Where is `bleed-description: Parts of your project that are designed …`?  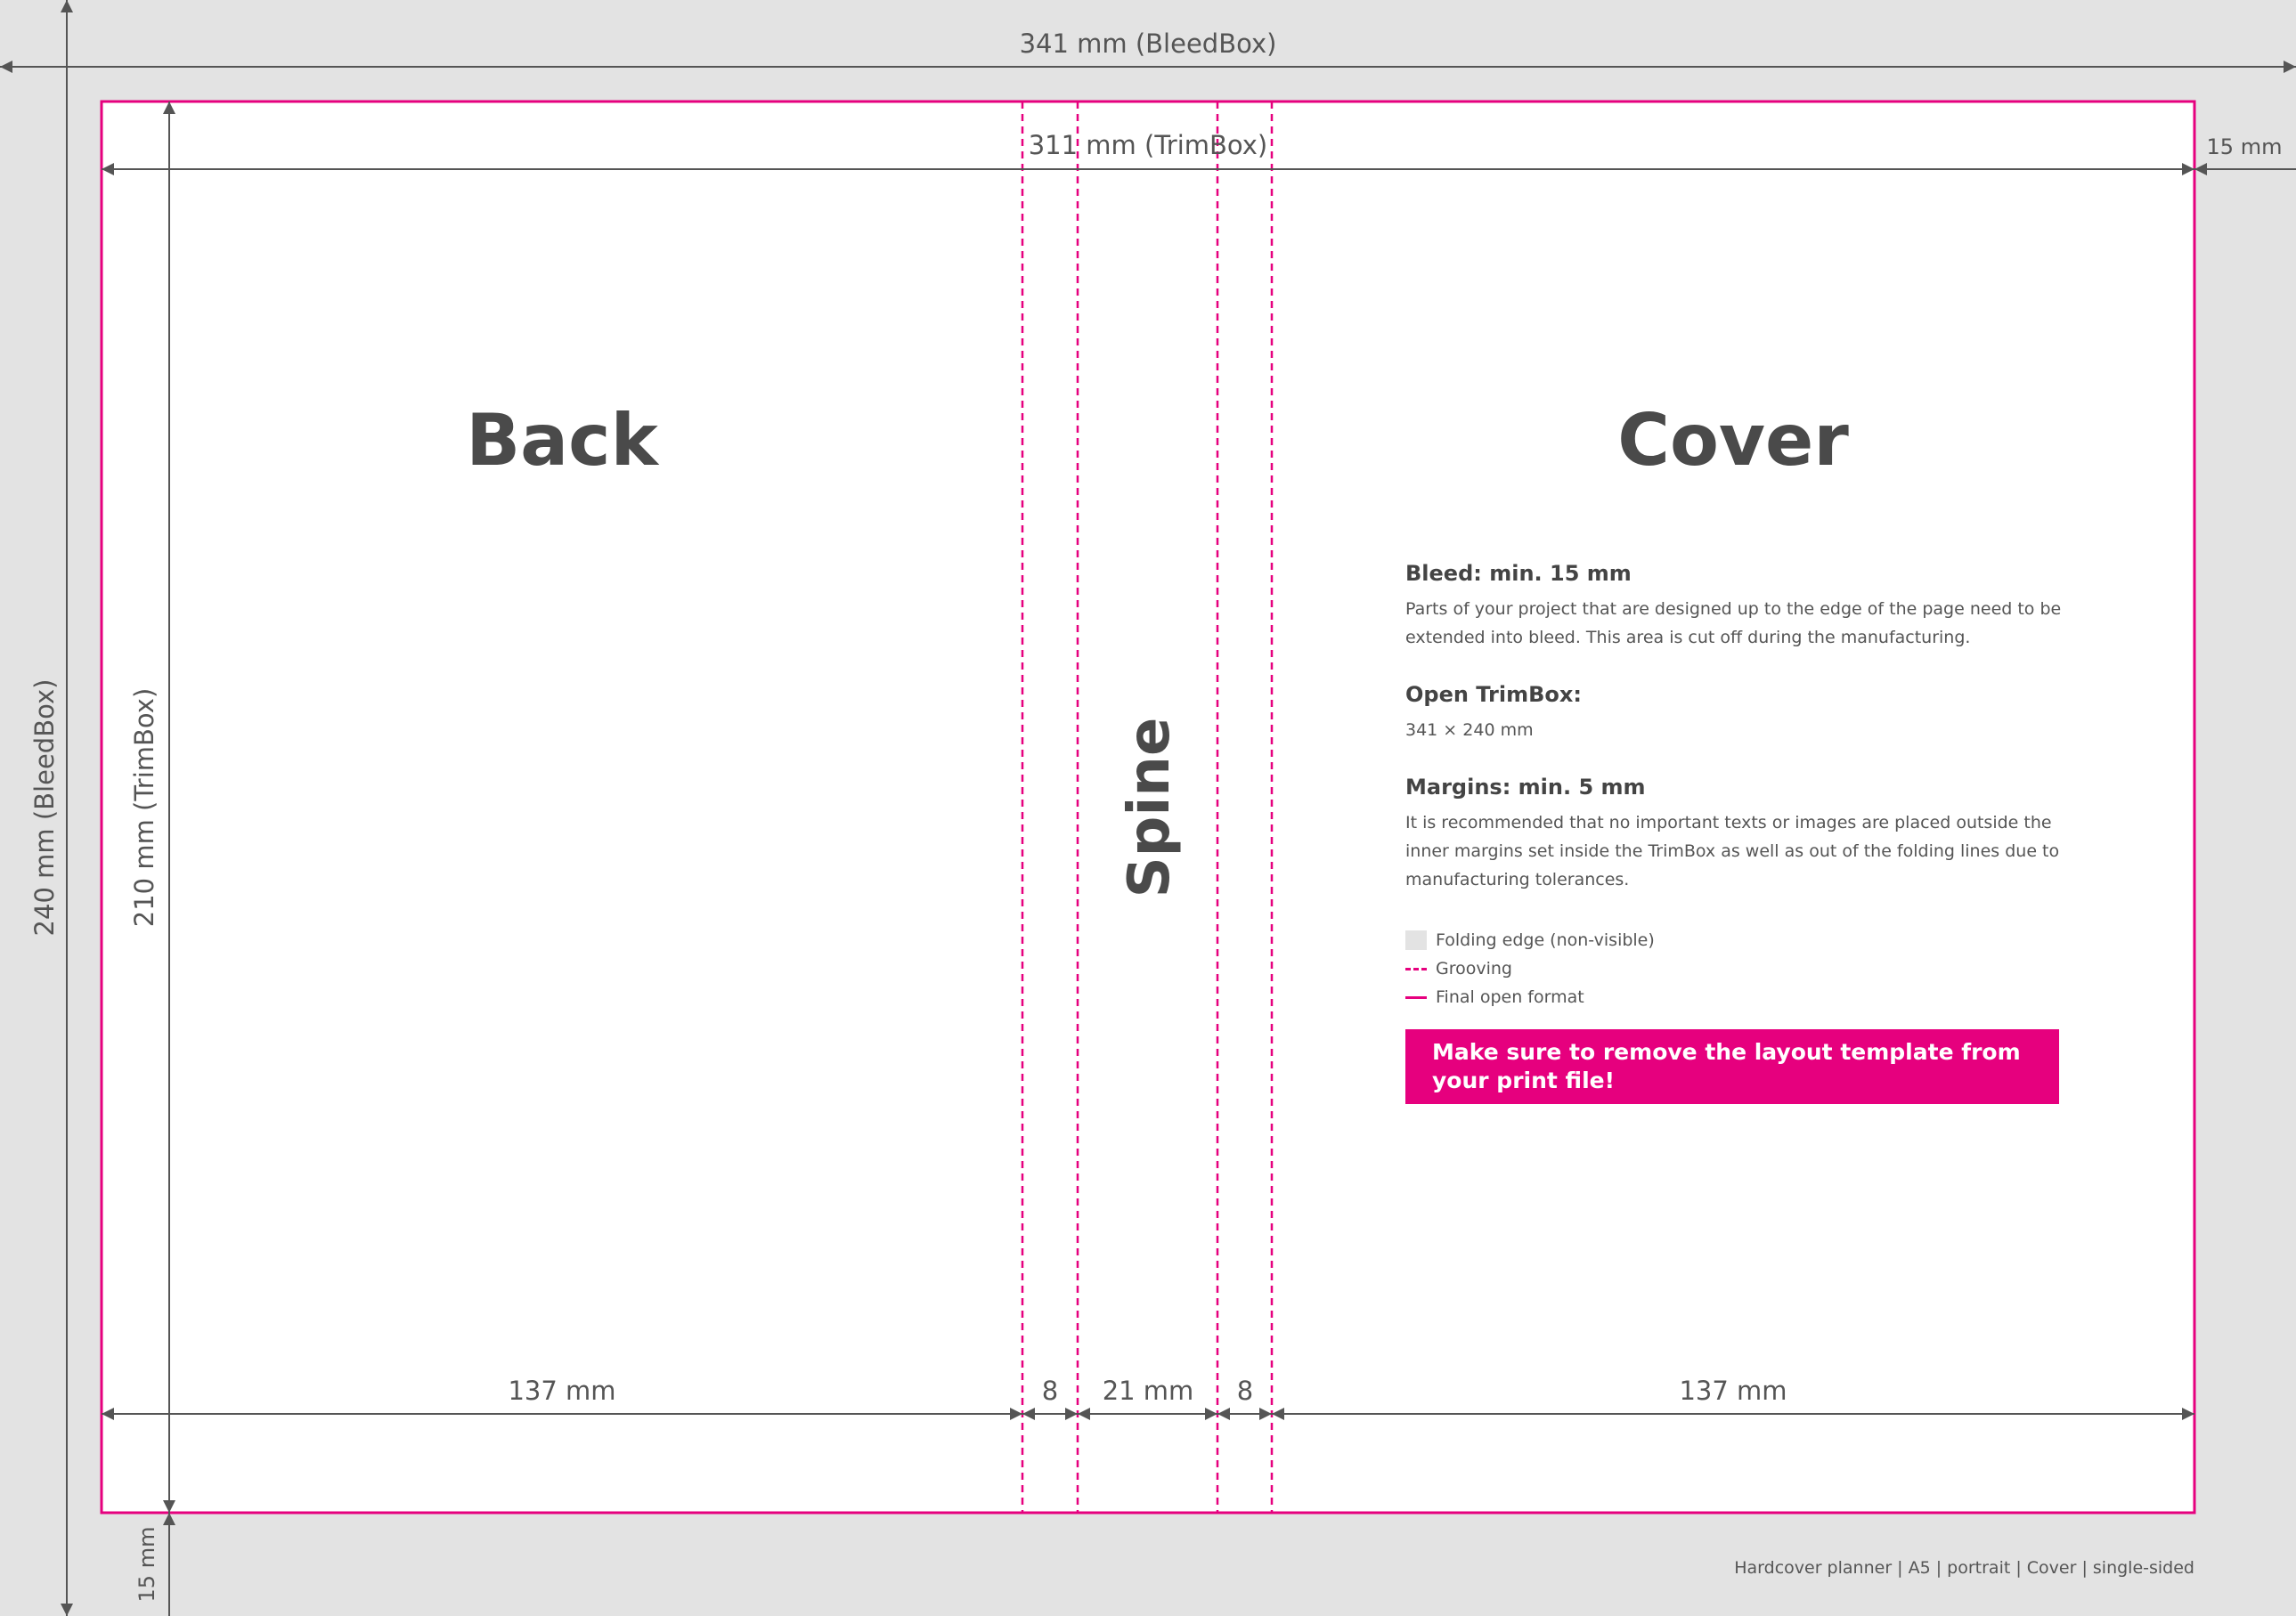 bleed-description: Parts of your project that are designed … is located at coordinates (1733, 623).